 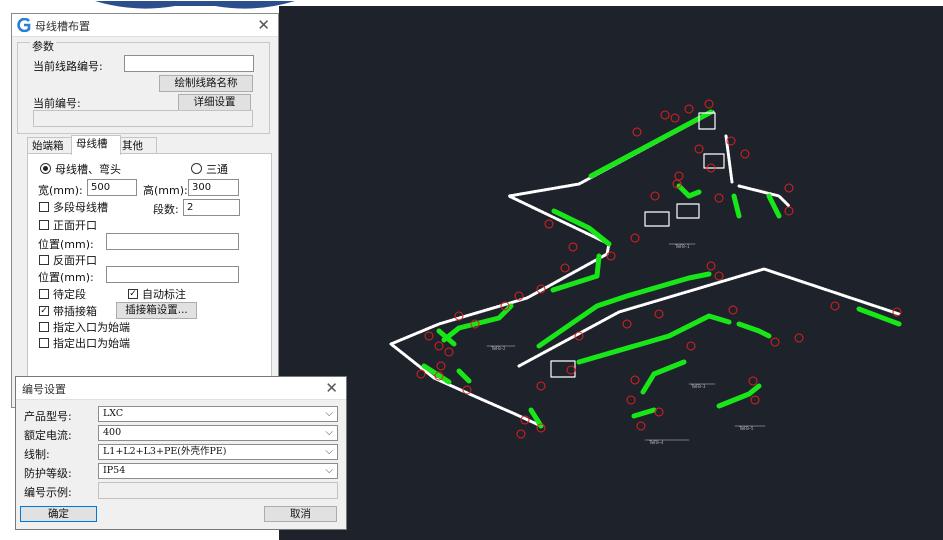 I want to click on auto-label-checkbox: ✓, so click(x=133, y=294).